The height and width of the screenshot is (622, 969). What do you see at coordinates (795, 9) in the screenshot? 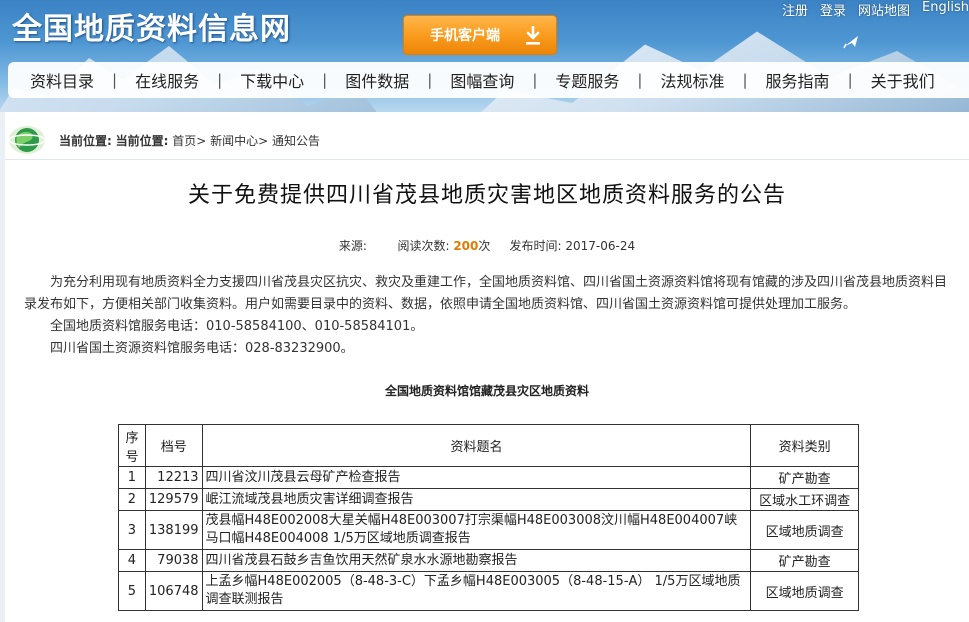
I see `register-link: 注册` at bounding box center [795, 9].